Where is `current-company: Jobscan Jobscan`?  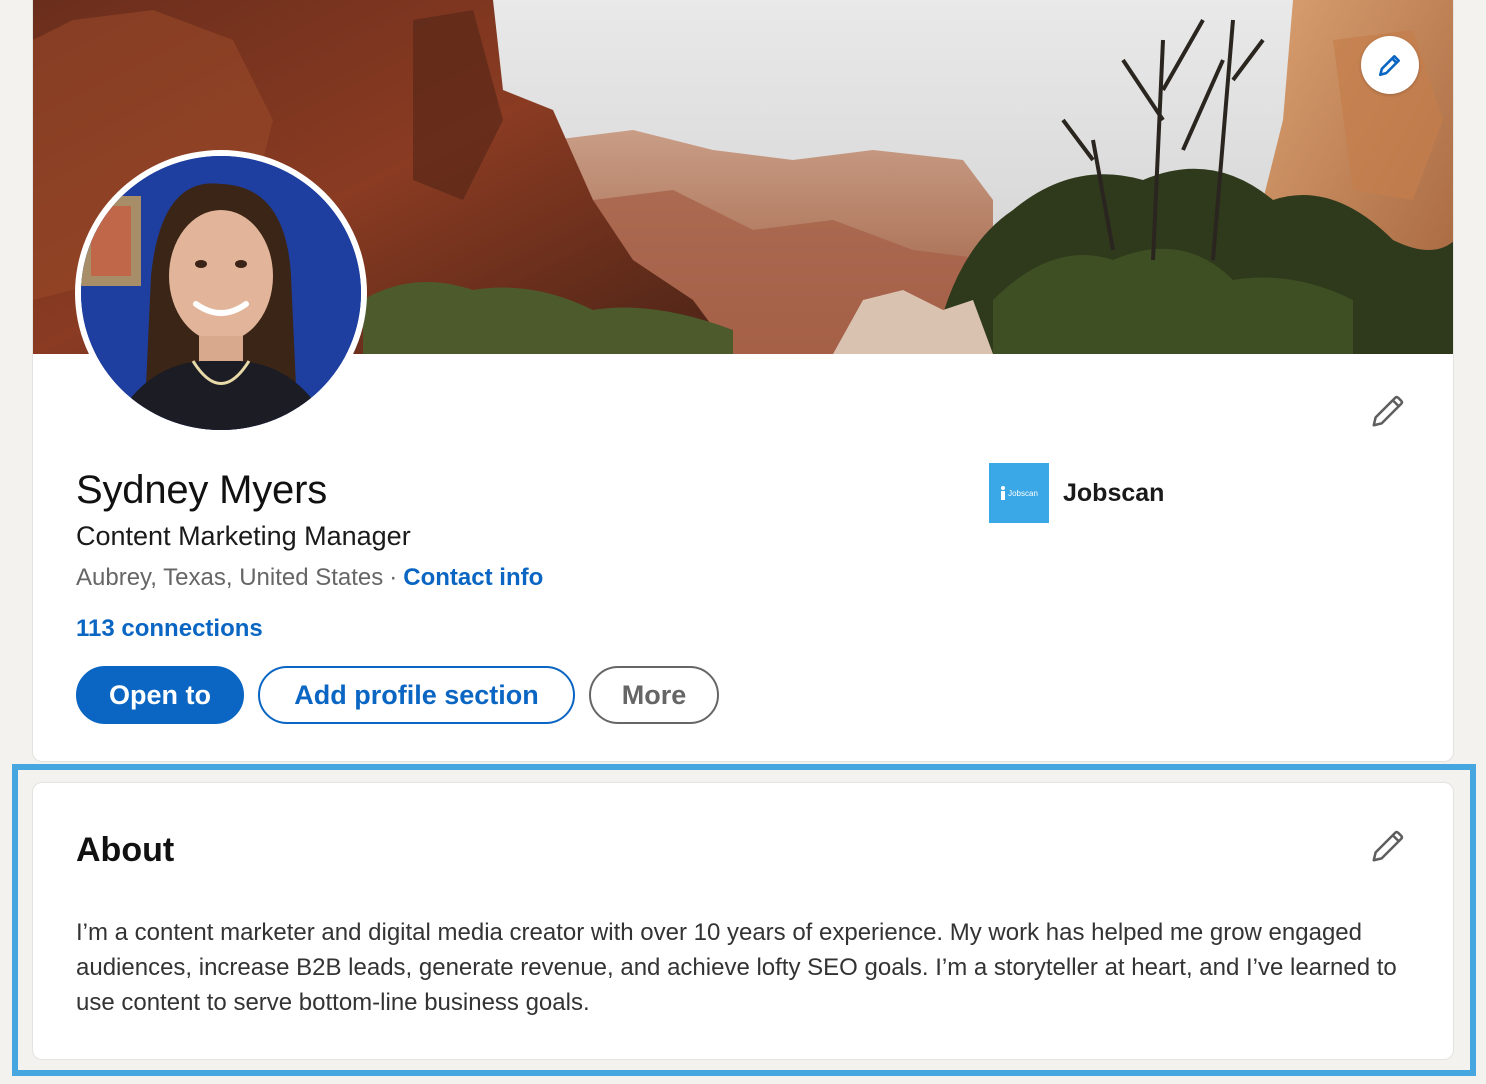
current-company: Jobscan Jobscan is located at coordinates (1076, 493).